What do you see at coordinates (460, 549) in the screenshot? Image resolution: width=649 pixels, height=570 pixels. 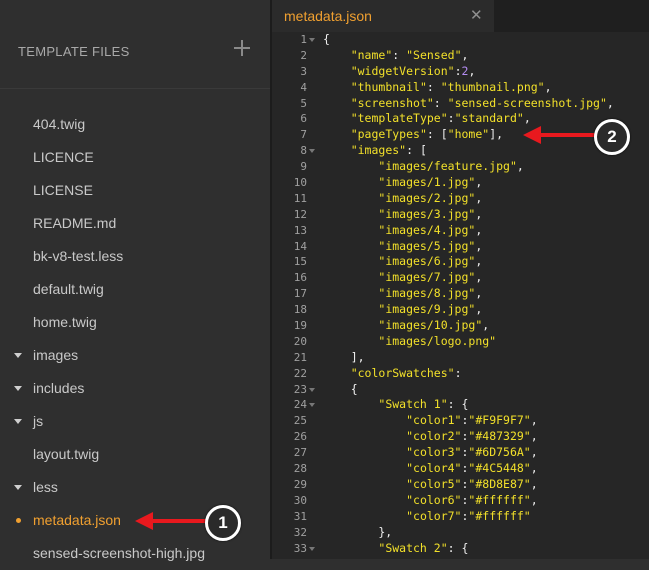 I see `code-line: 33 "Swatch 2": {` at bounding box center [460, 549].